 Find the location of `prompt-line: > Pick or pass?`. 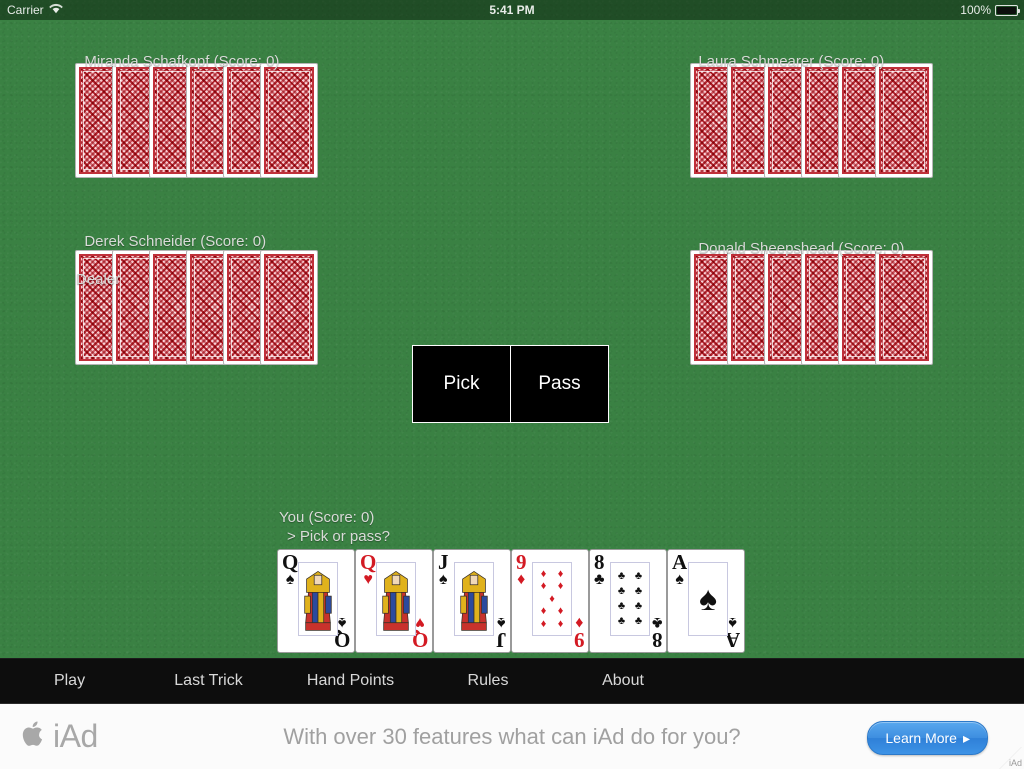

prompt-line: > Pick or pass? is located at coordinates (338, 536).